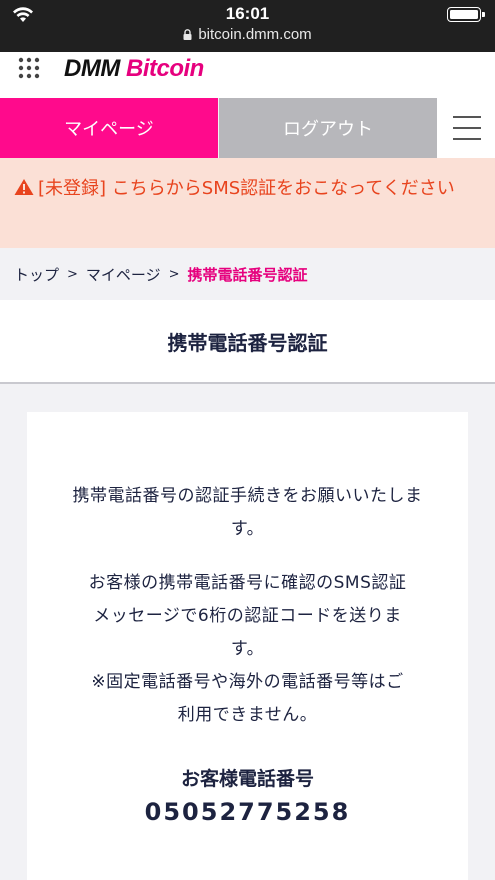 The image size is (495, 880). Describe the element at coordinates (24, 187) in the screenshot. I see `warning-icon` at that location.